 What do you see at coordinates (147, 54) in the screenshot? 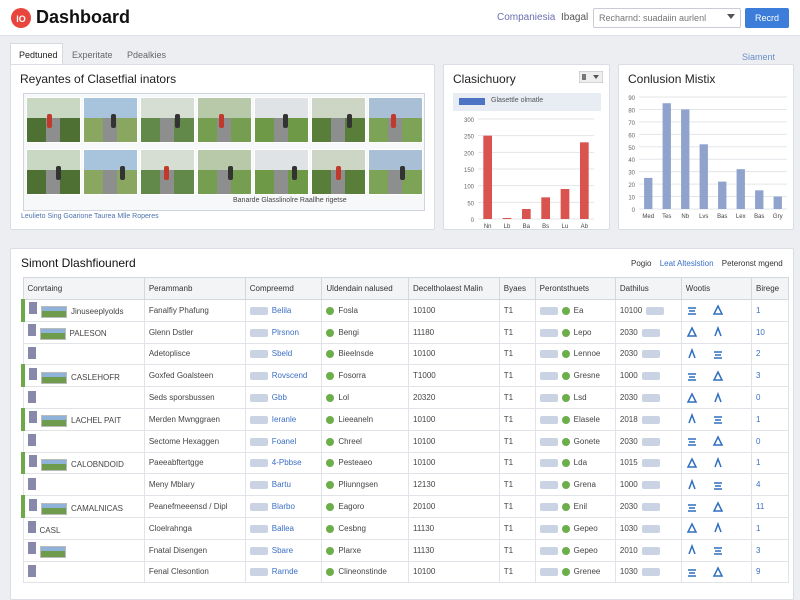
I see `tab-pdealkies: Pdealkies` at bounding box center [147, 54].